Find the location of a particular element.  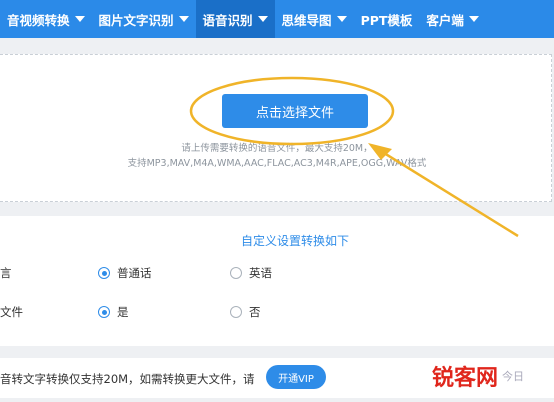

nav-item-label: 音视频转换 is located at coordinates (38, 20).